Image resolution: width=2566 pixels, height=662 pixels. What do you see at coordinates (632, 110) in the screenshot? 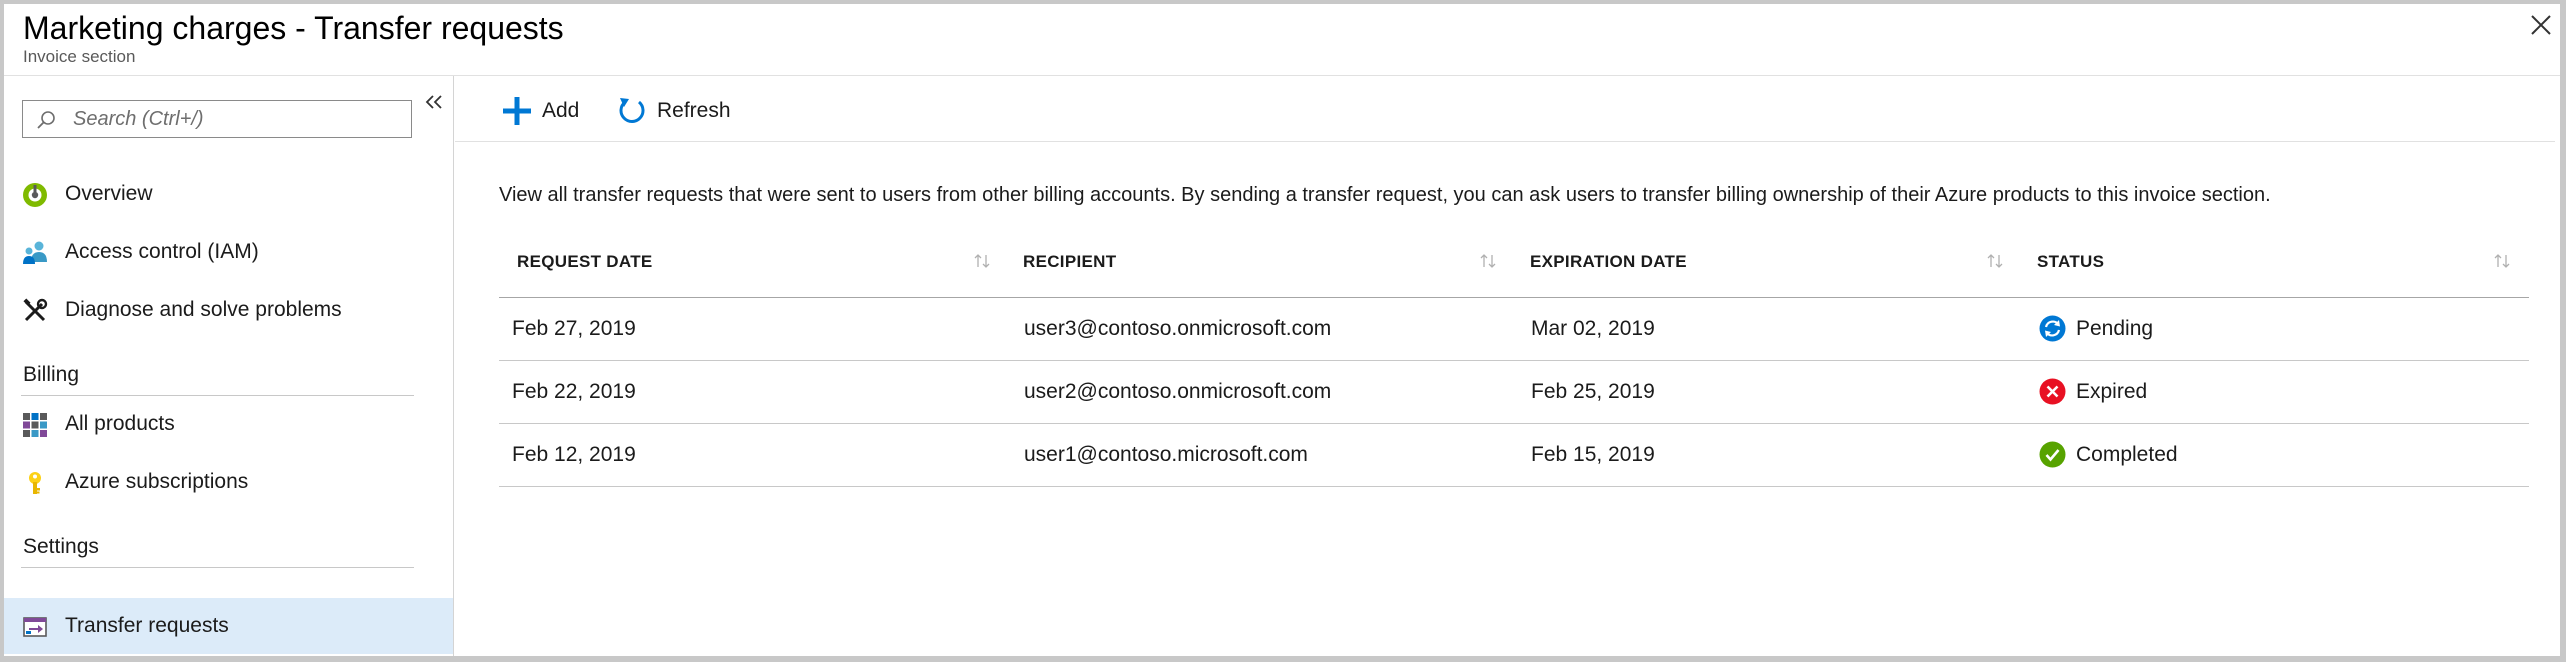
I see `refresh-icon` at bounding box center [632, 110].